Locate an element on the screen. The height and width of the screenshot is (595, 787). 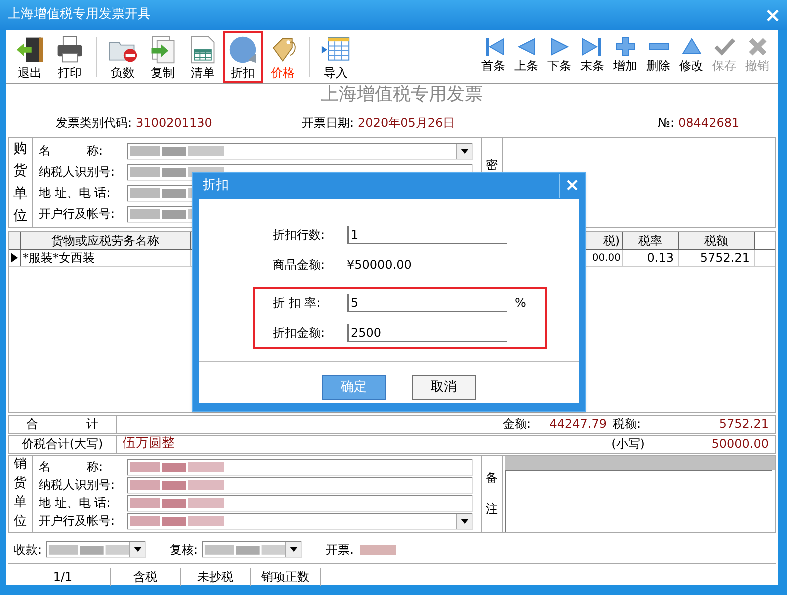
status-text: 1/1 is located at coordinates (63, 577).